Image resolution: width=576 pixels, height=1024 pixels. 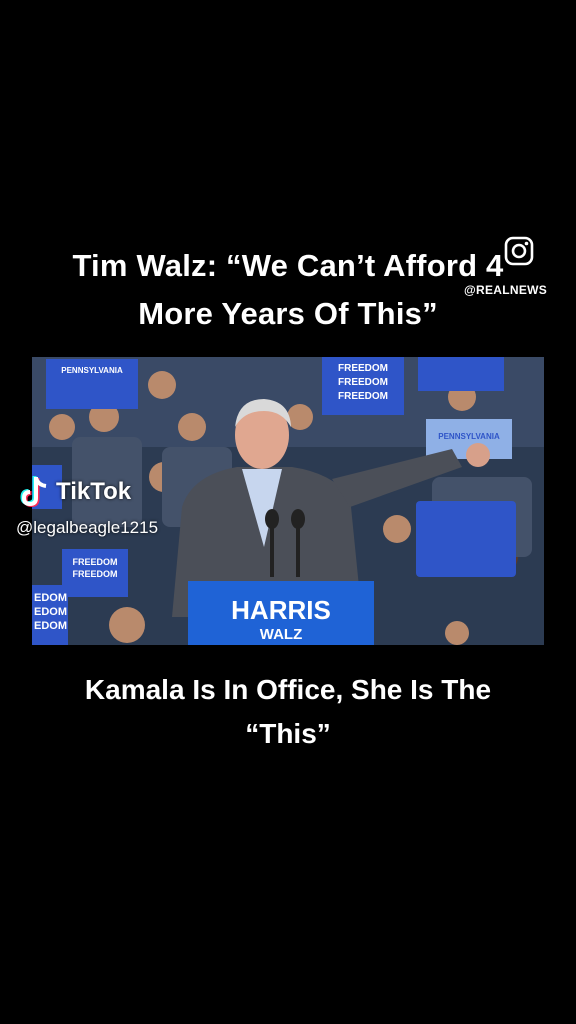 What do you see at coordinates (281, 610) in the screenshot?
I see `podium-text-harris: HARRIS` at bounding box center [281, 610].